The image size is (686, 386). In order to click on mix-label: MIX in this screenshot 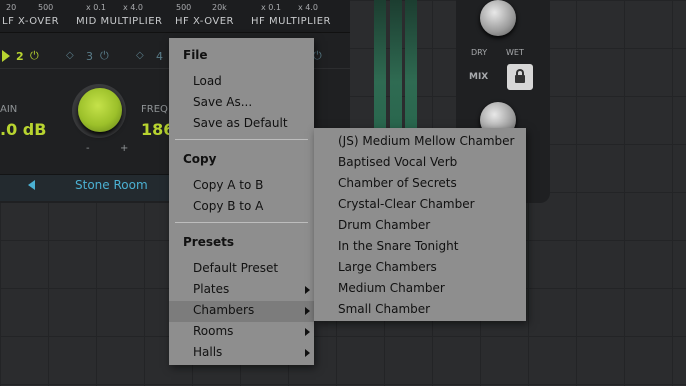, I will do `click(479, 77)`.